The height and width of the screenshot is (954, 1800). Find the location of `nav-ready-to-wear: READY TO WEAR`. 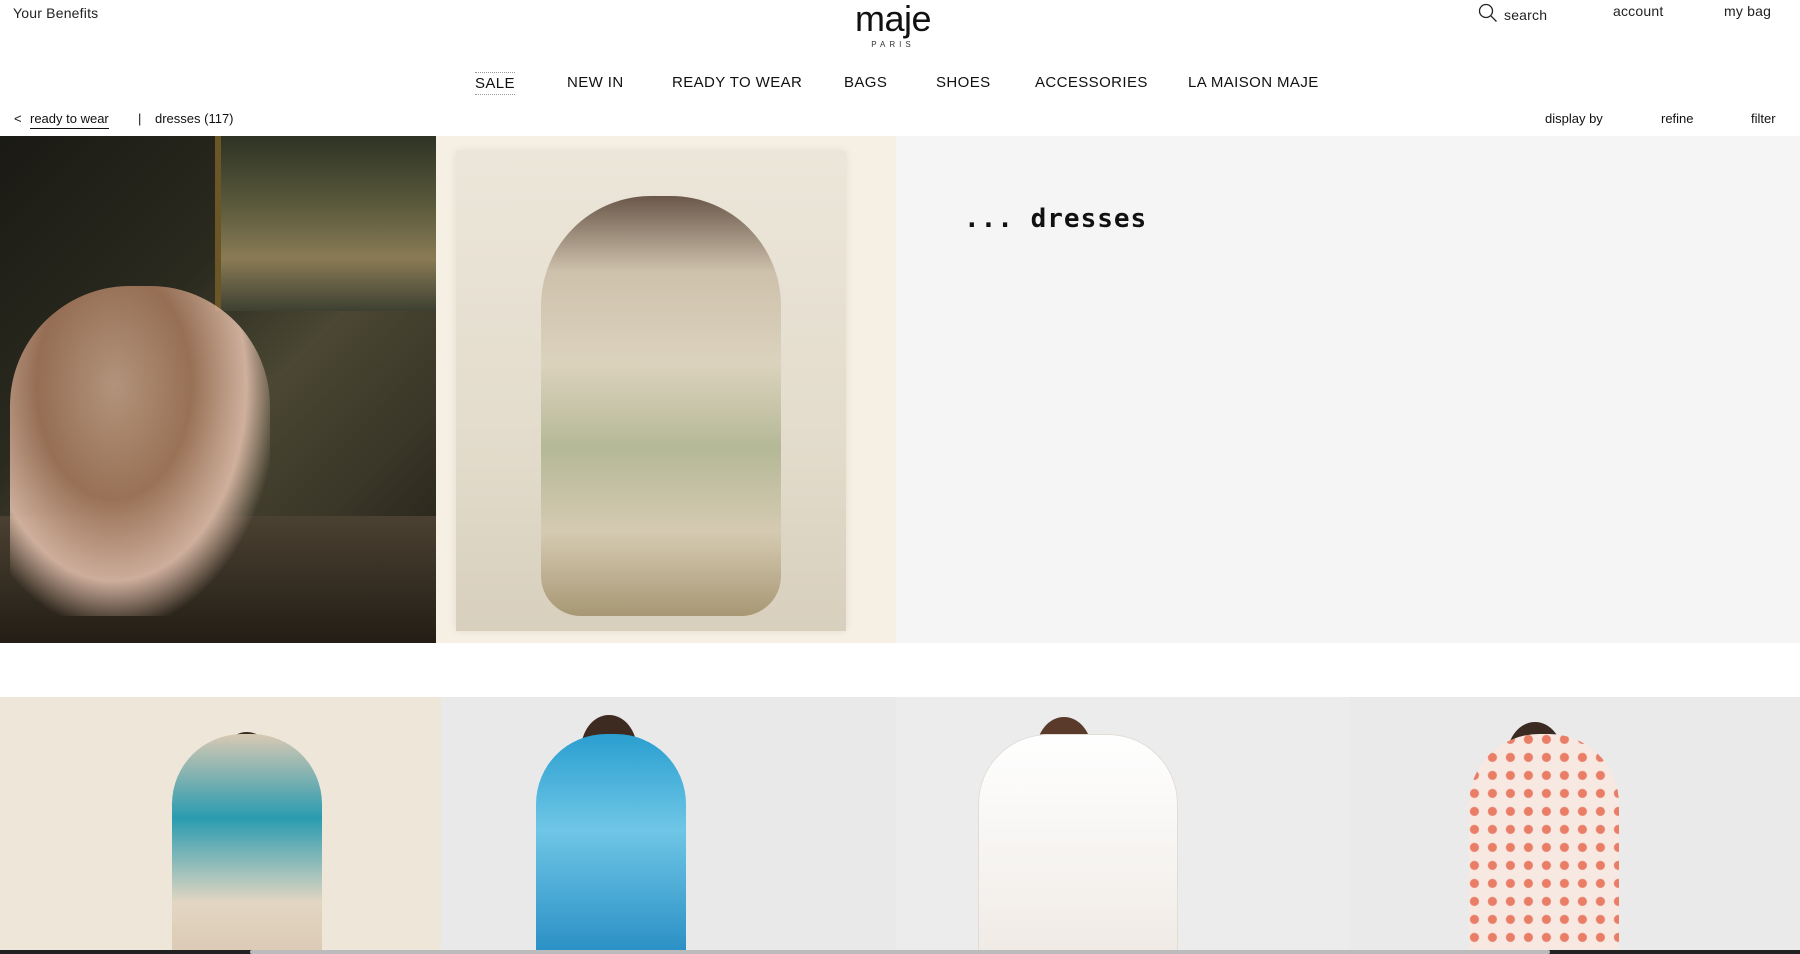

nav-ready-to-wear: READY TO WEAR is located at coordinates (737, 82).